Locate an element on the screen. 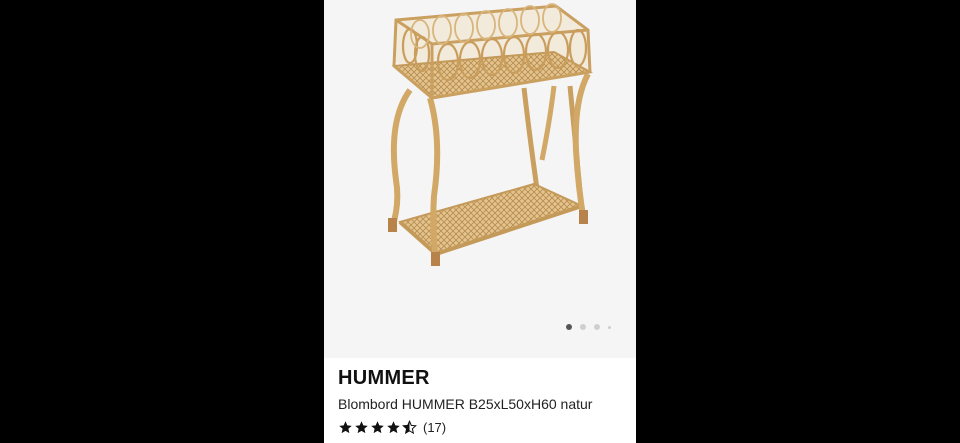 The height and width of the screenshot is (443, 960). rattan-plant-stand-image is located at coordinates (490, 134).